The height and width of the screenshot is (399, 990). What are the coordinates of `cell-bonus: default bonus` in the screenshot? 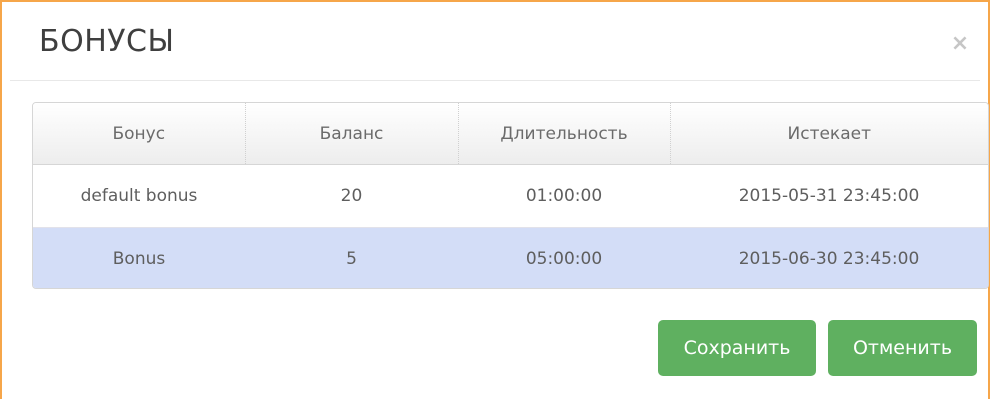 It's located at (139, 196).